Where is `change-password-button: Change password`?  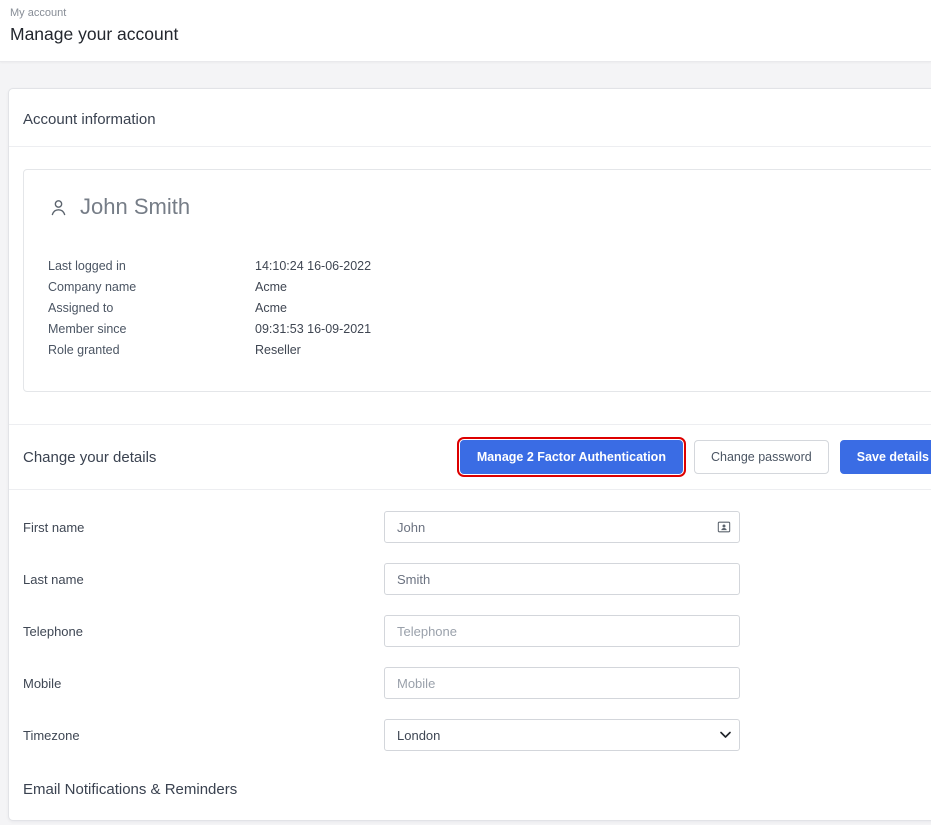
change-password-button: Change password is located at coordinates (761, 457).